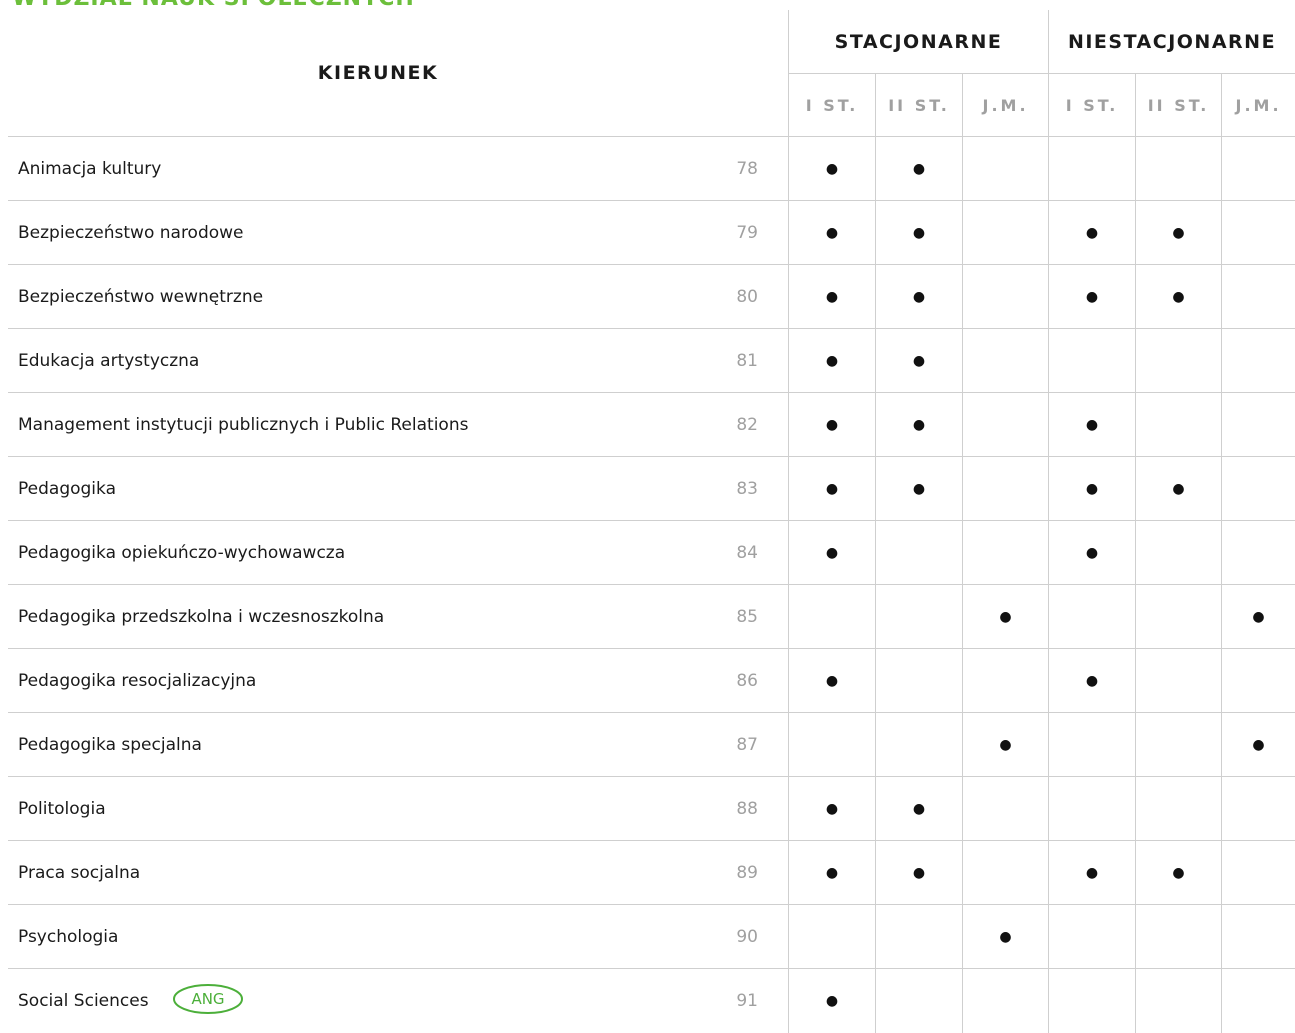  I want to click on program-name-wrap: Pedagogika, so click(67, 489).